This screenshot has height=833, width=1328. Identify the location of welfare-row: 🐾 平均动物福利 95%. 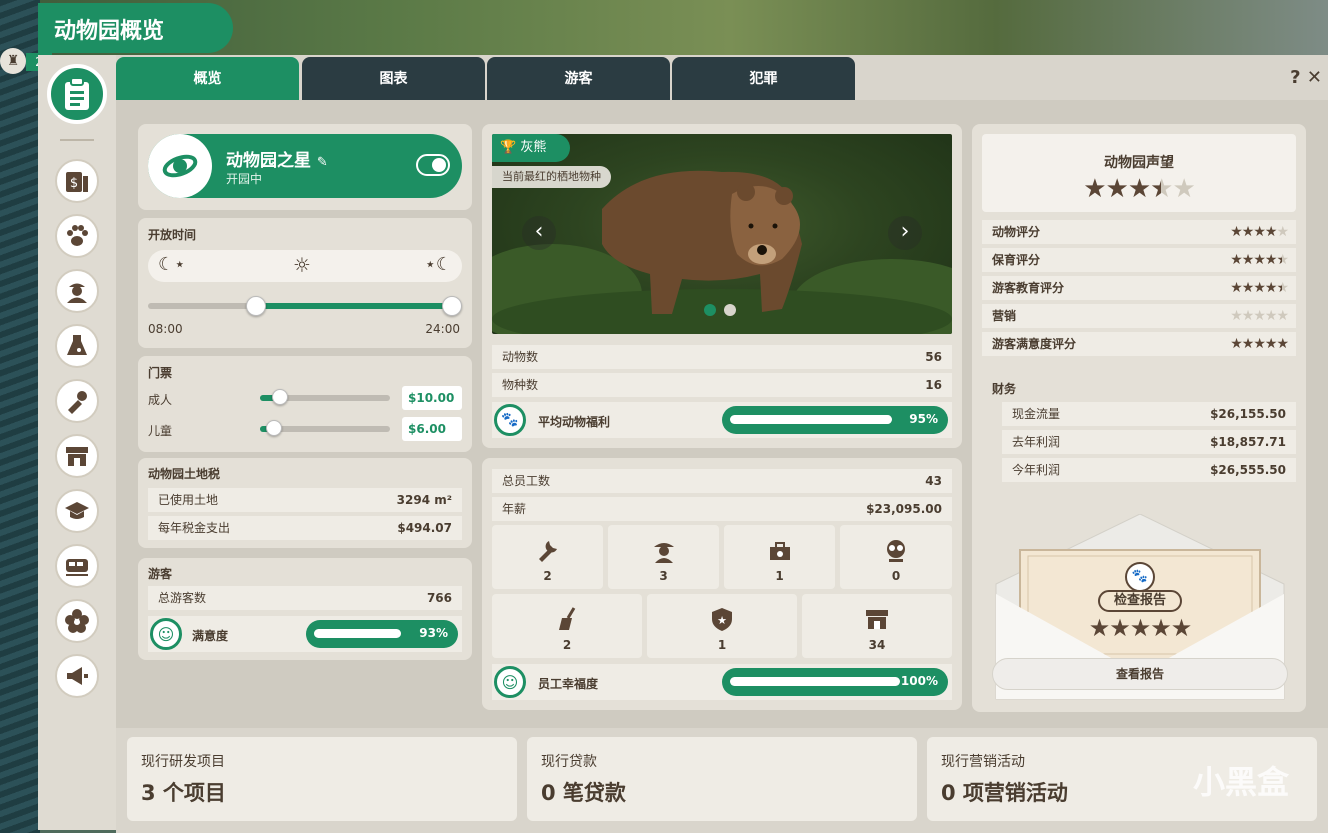
(722, 420).